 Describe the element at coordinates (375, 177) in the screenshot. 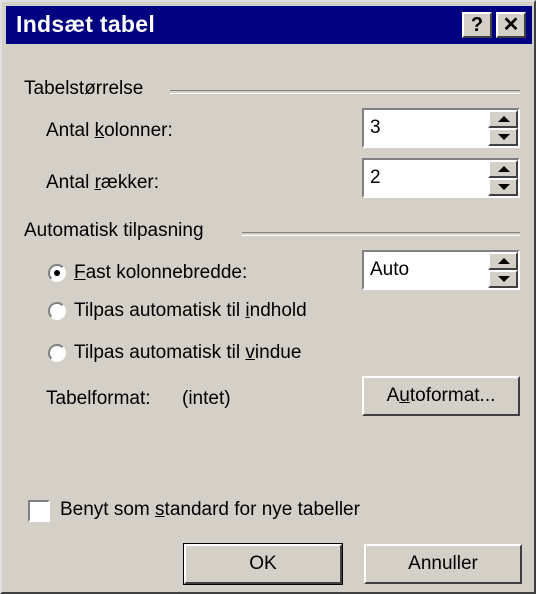

I see `rows-value: 2` at that location.